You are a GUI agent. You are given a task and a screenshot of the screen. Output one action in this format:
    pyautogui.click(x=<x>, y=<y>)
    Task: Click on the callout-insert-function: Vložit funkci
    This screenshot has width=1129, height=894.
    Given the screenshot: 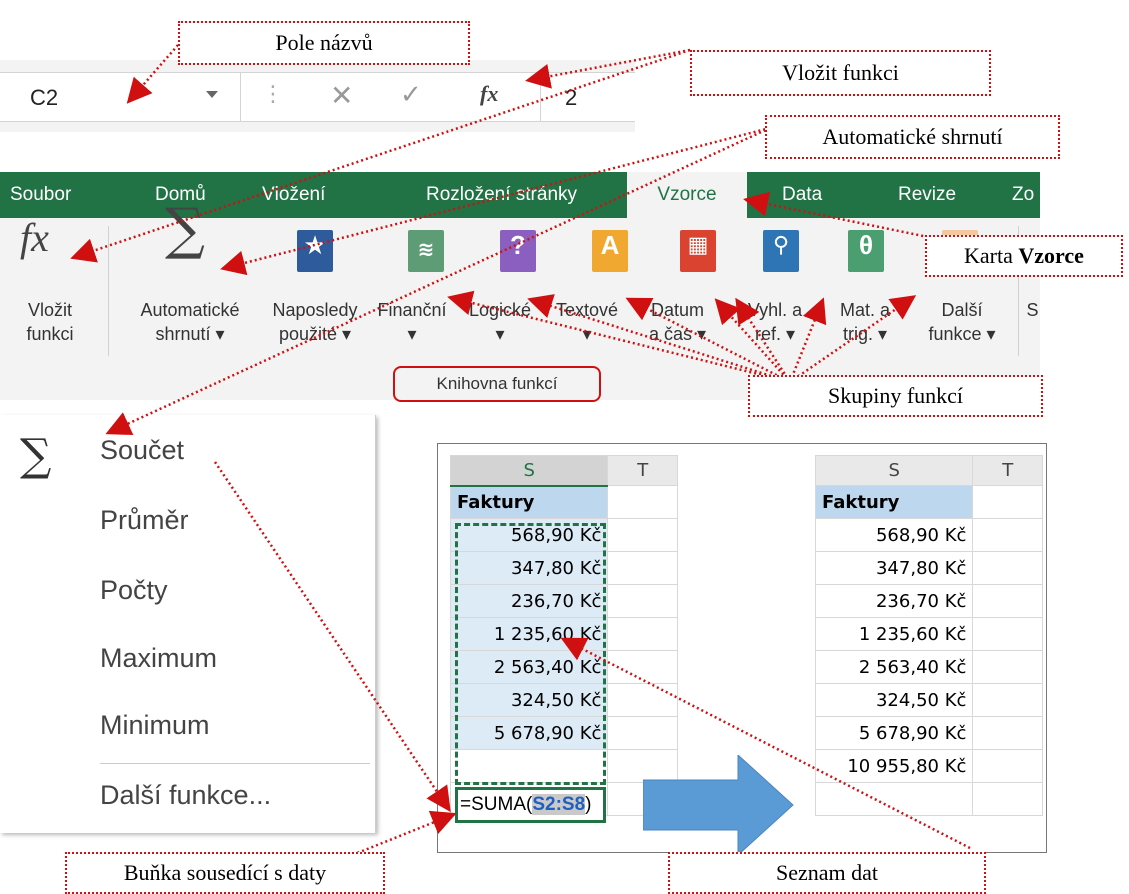 What is the action you would take?
    pyautogui.click(x=840, y=73)
    